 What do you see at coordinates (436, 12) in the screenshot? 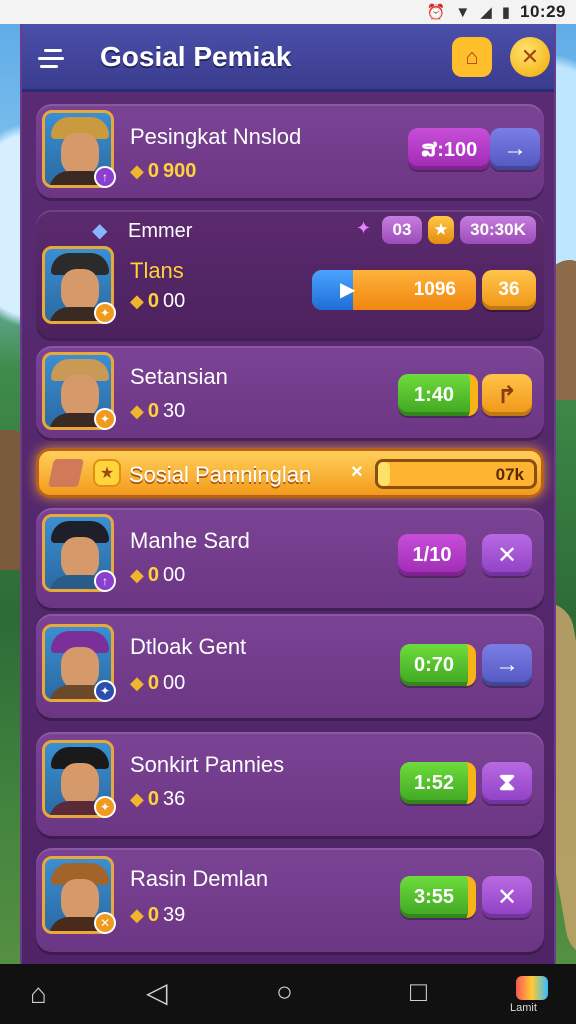
I see `alarm-icon: ⏰` at bounding box center [436, 12].